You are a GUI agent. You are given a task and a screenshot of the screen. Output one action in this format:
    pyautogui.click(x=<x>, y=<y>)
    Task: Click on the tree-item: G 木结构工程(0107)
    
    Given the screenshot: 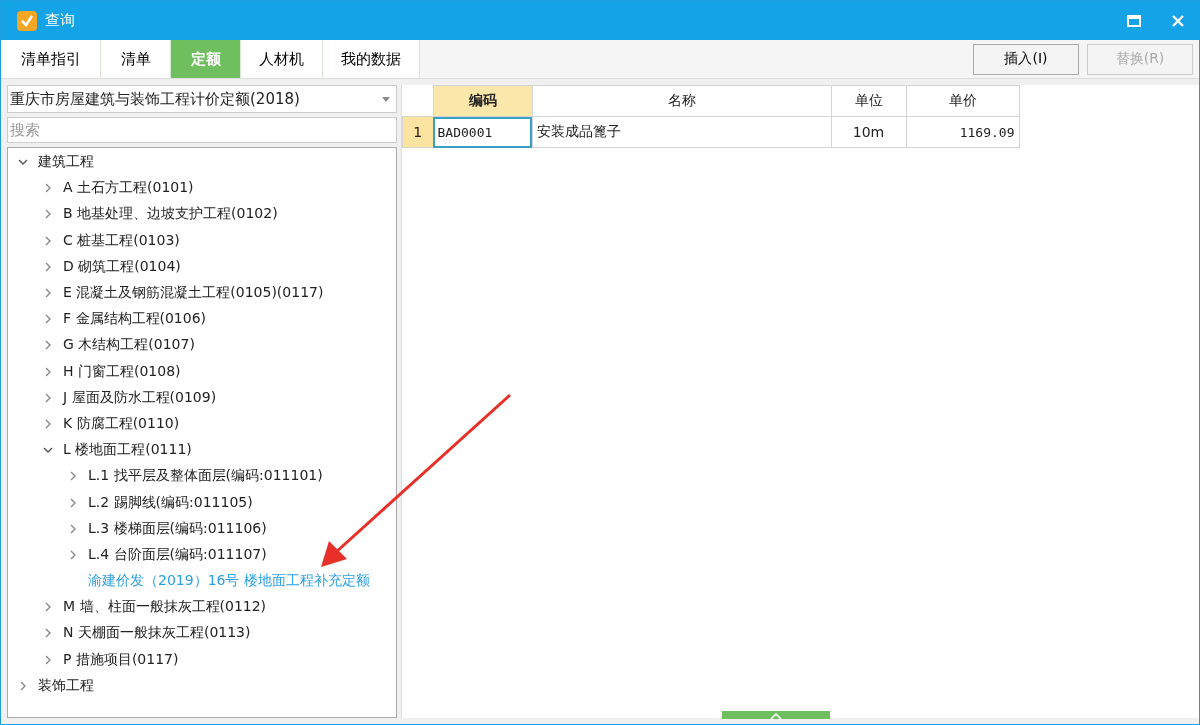 What is the action you would take?
    pyautogui.click(x=129, y=345)
    